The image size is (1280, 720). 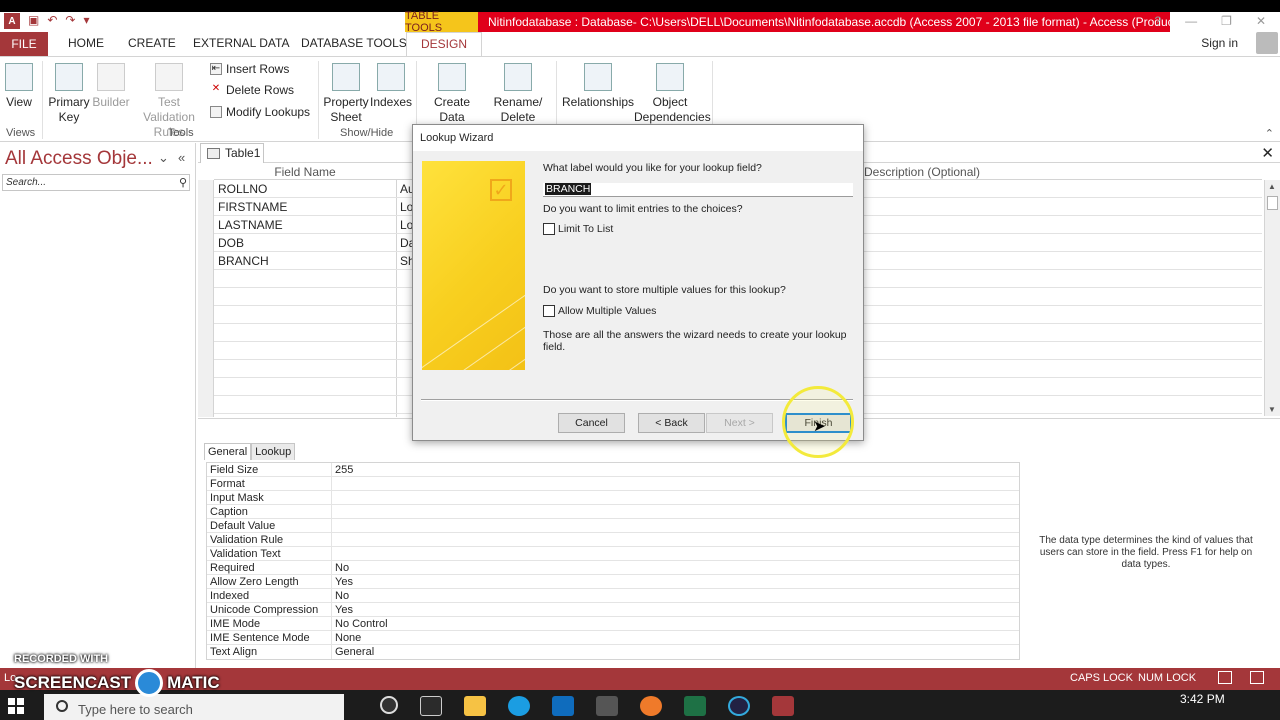 What do you see at coordinates (1157, 21) in the screenshot?
I see `help-button: ?` at bounding box center [1157, 21].